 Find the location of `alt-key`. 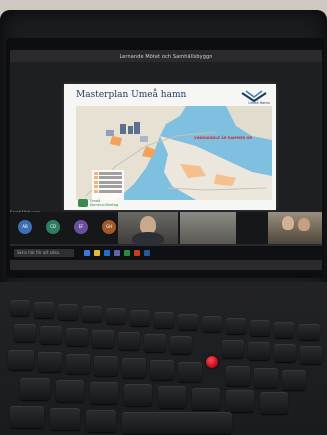

alt-key is located at coordinates (101, 421).